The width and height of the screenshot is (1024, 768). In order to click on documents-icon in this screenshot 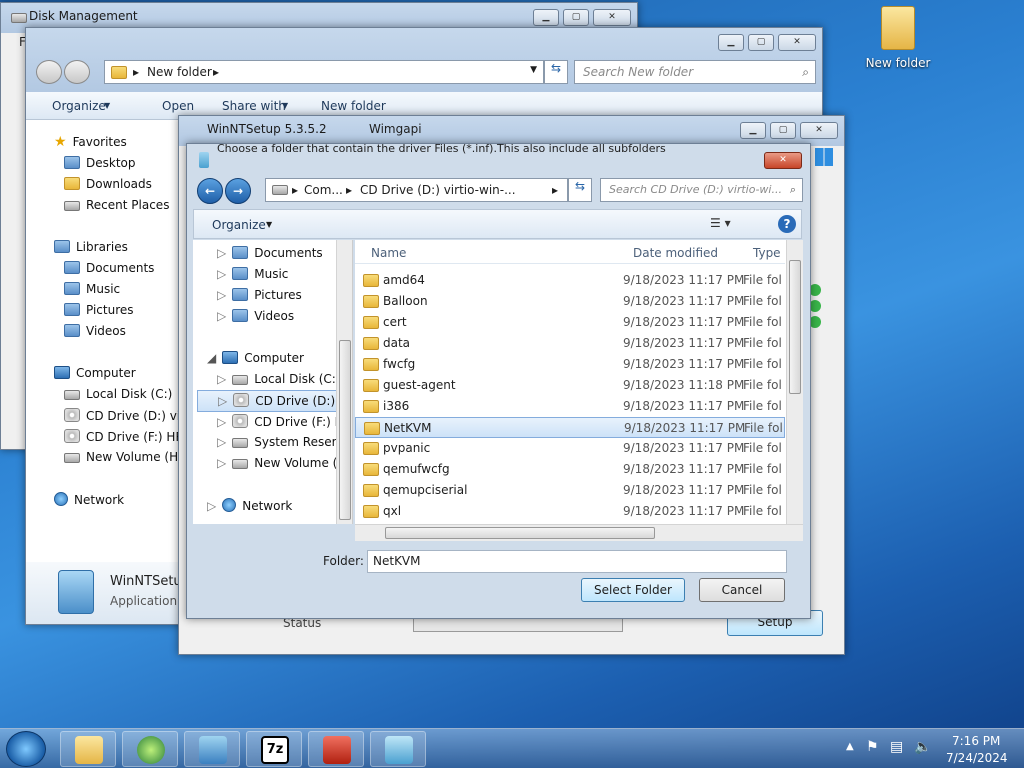, I will do `click(72, 267)`.